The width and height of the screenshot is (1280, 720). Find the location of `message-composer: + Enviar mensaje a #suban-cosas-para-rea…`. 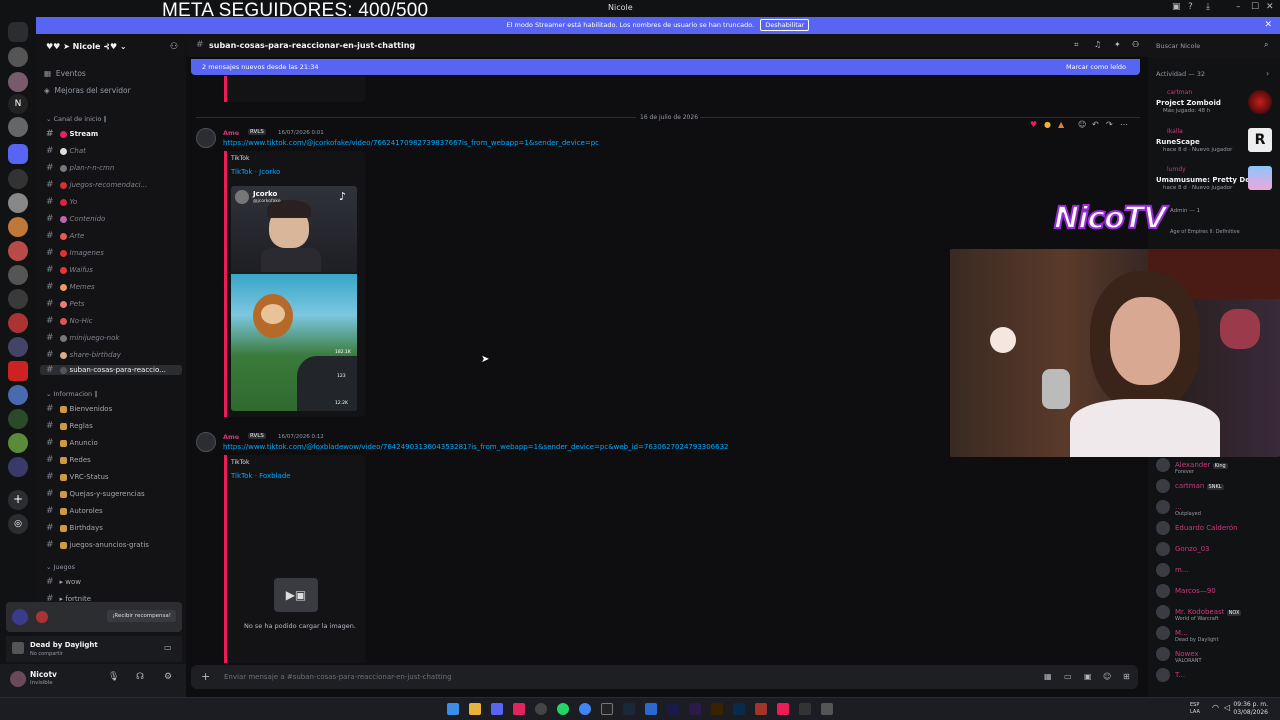

message-composer: + Enviar mensaje a #suban-cosas-para-rea… is located at coordinates (664, 677).